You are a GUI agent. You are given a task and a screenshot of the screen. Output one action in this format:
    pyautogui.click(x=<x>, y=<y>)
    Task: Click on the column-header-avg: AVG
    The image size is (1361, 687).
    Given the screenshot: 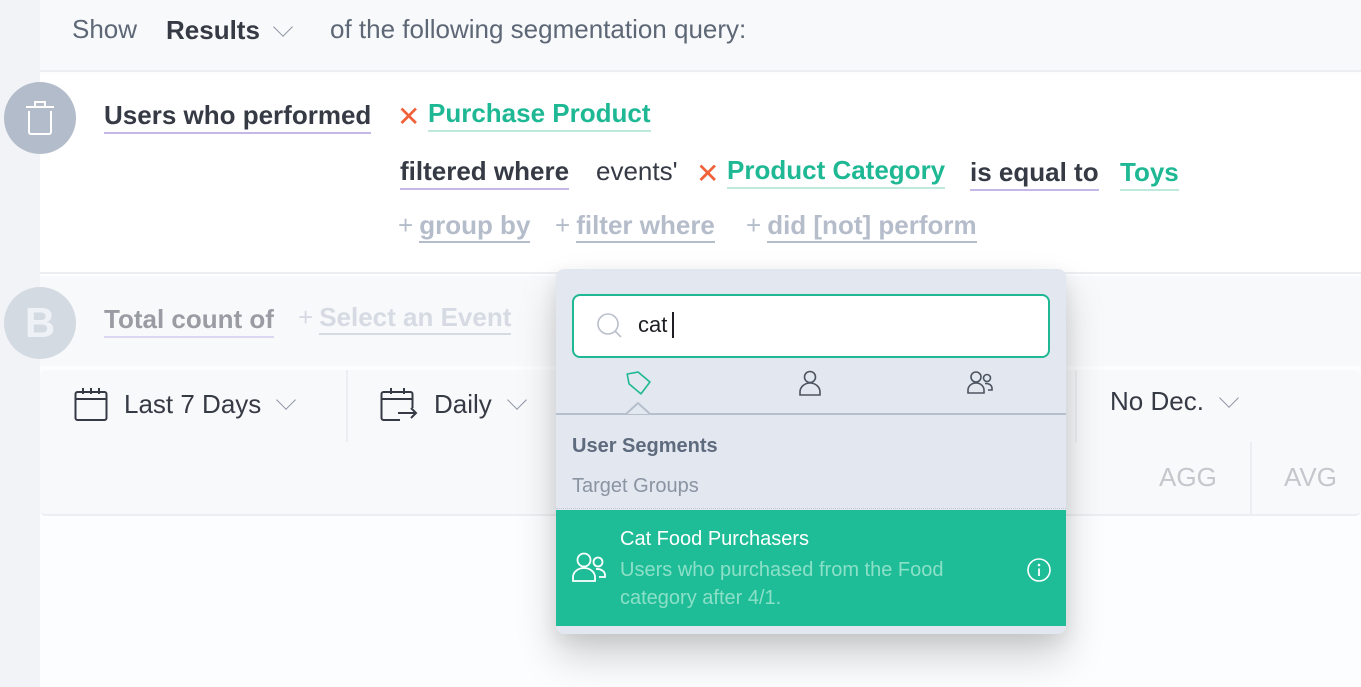 What is the action you would take?
    pyautogui.click(x=1310, y=477)
    